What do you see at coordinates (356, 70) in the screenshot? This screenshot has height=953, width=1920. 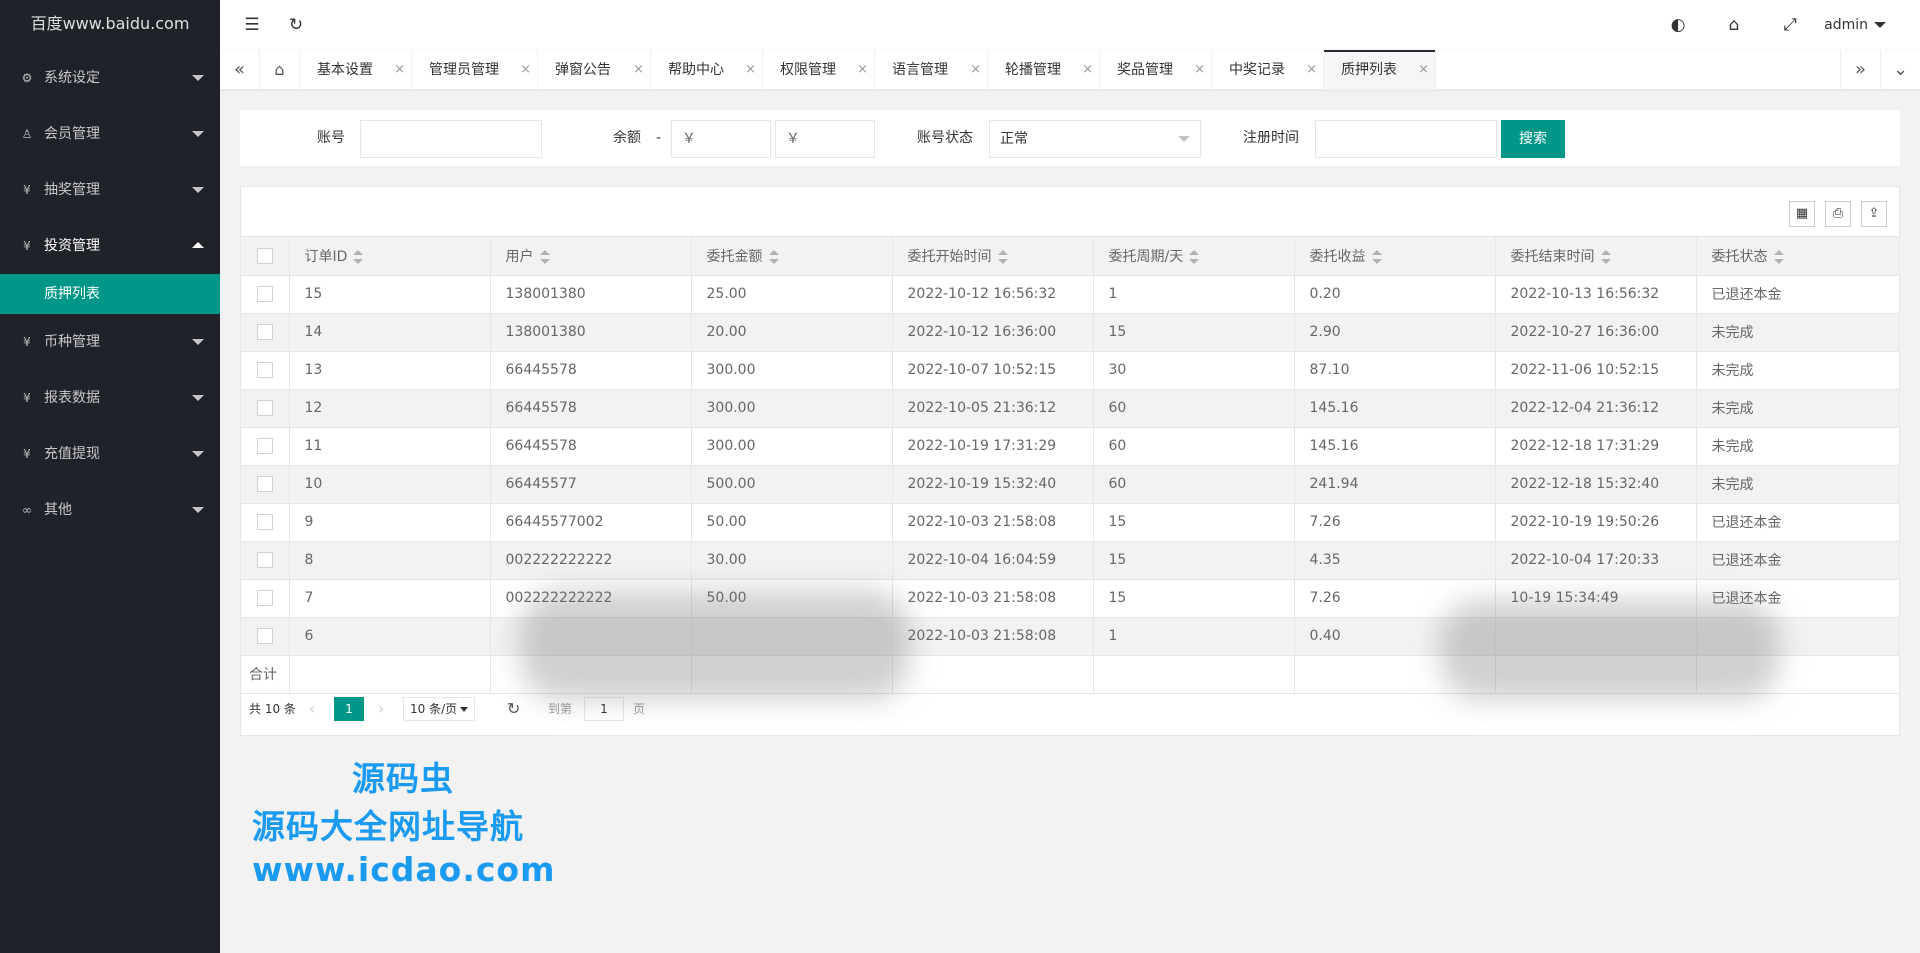 I see `tab: 基本设置 ×` at bounding box center [356, 70].